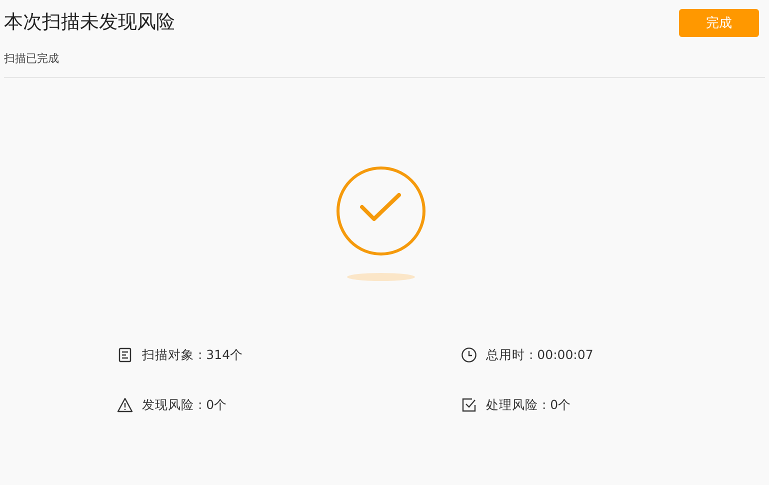  What do you see at coordinates (719, 23) in the screenshot?
I see `done-button: 完成` at bounding box center [719, 23].